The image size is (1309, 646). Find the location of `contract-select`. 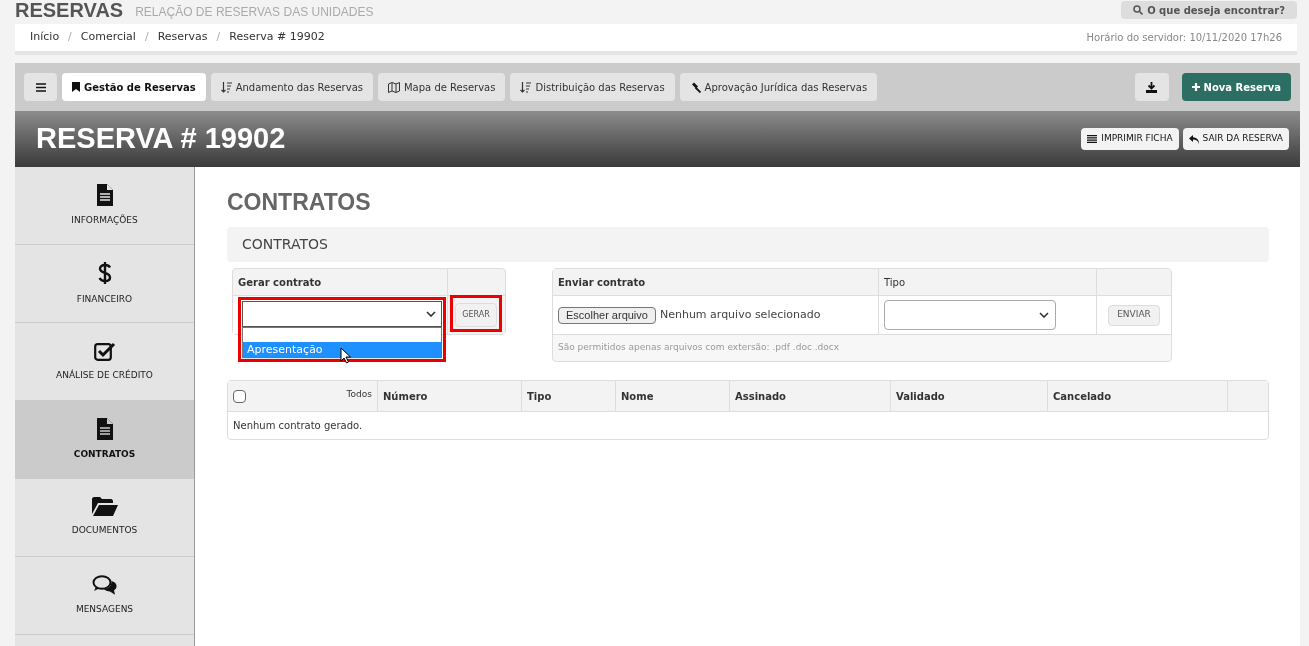

contract-select is located at coordinates (342, 314).